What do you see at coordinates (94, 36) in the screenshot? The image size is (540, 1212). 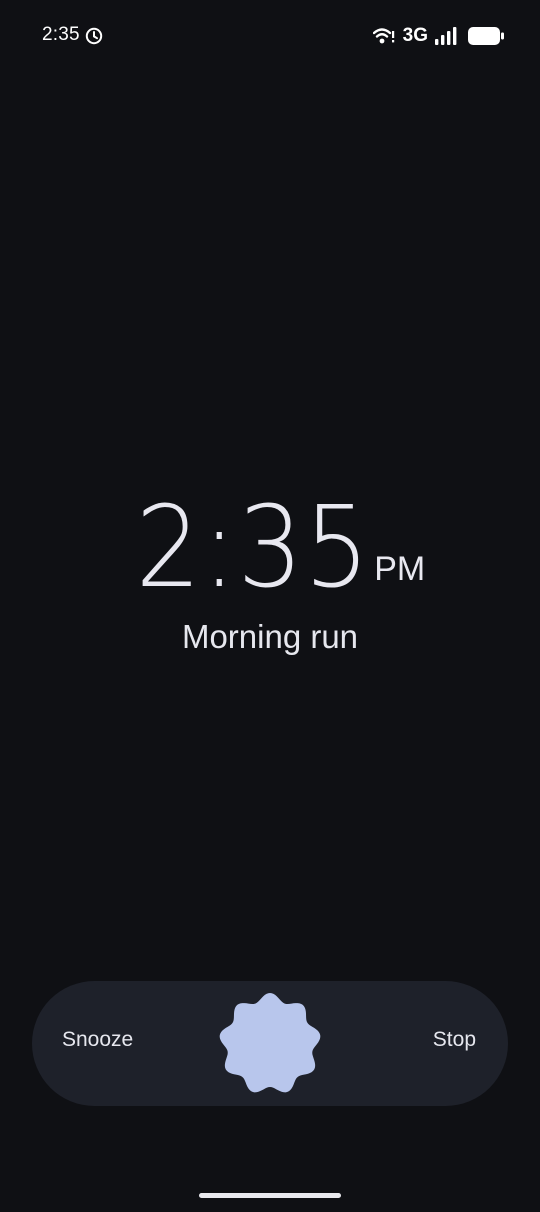 I see `alarm-clock-icon` at bounding box center [94, 36].